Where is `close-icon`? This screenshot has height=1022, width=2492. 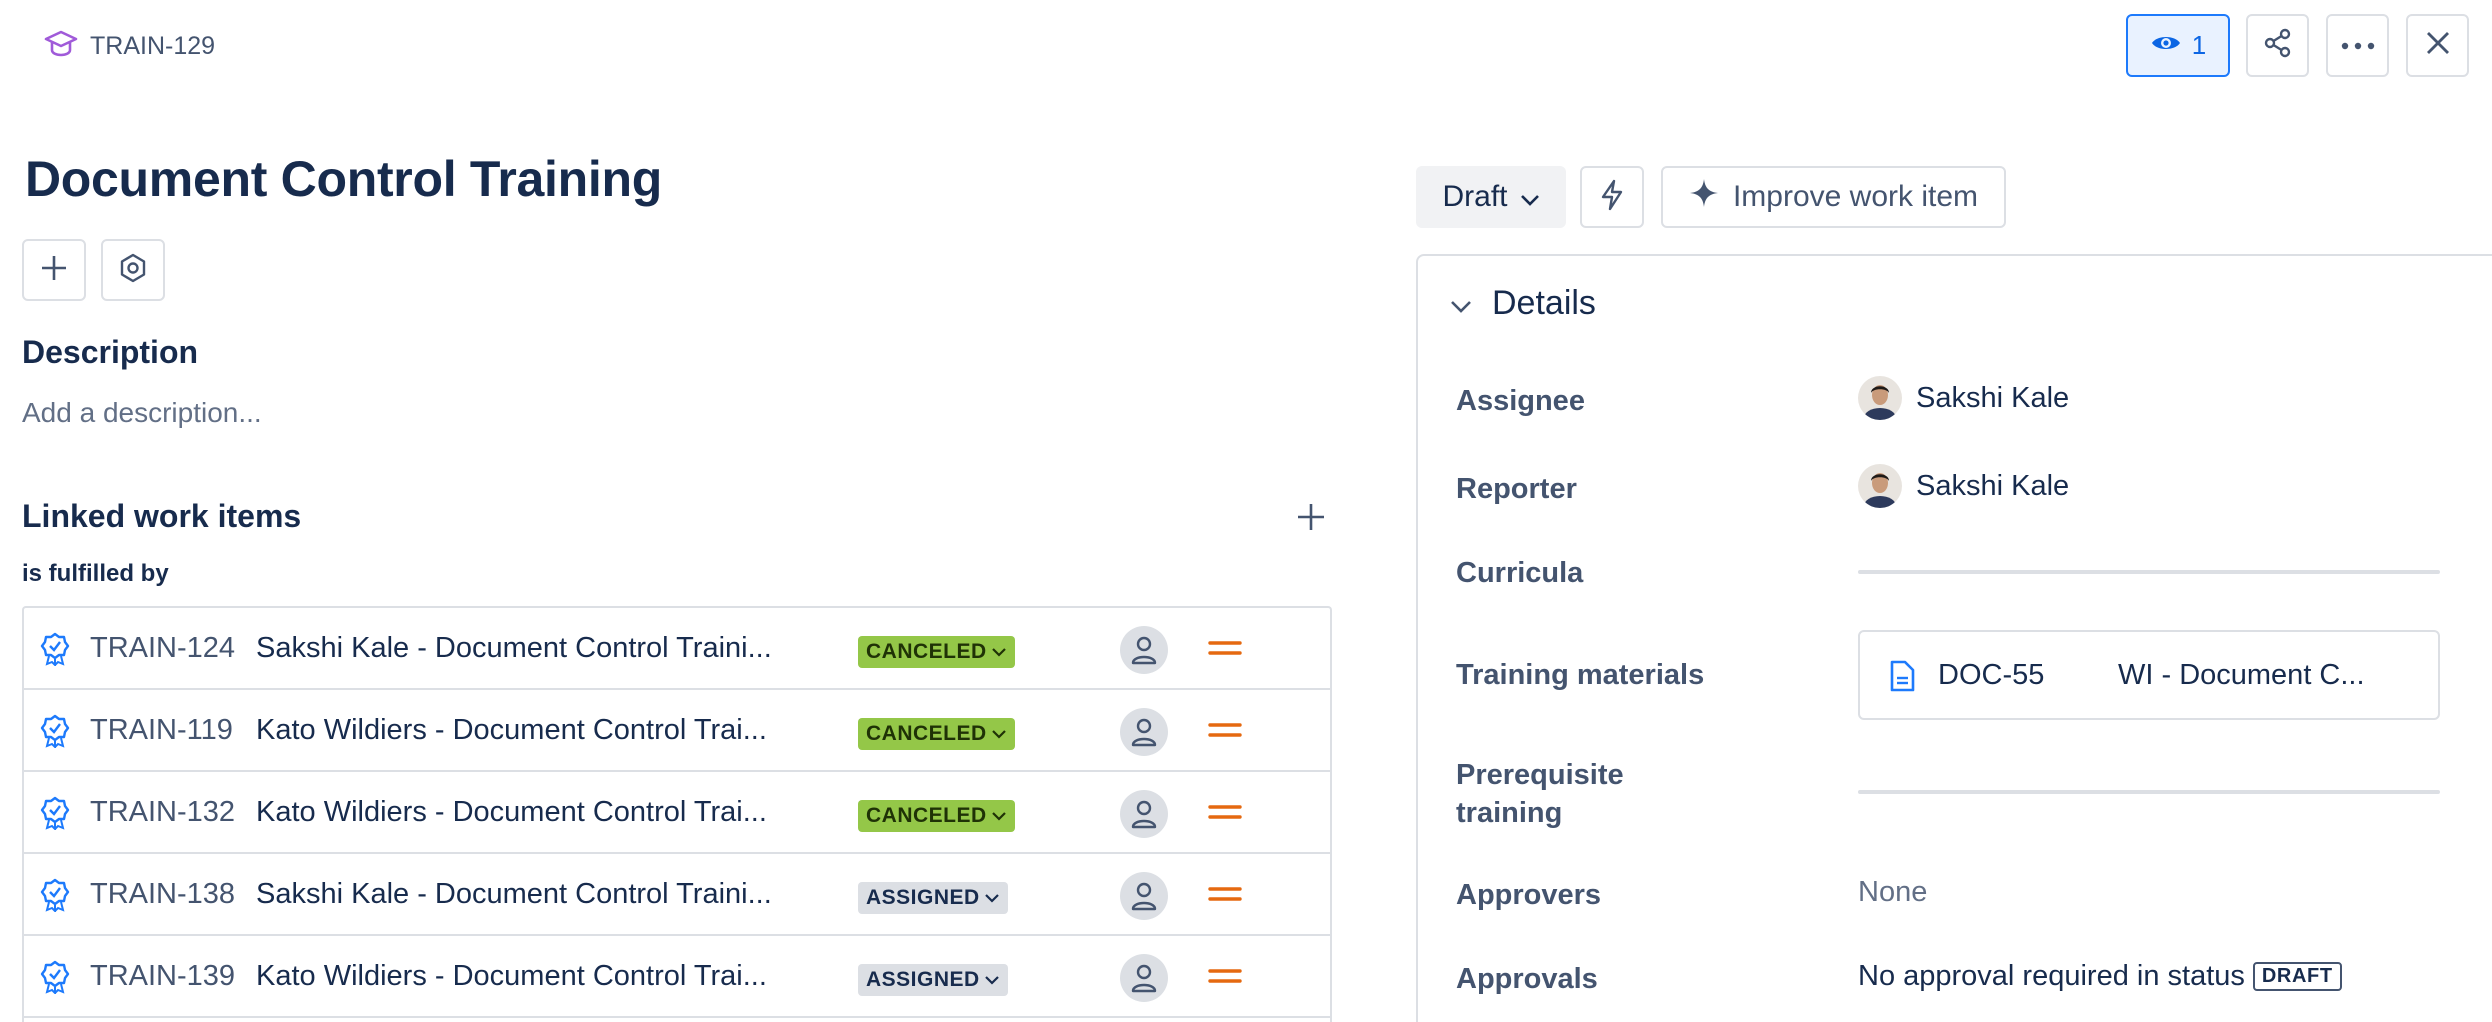
close-icon is located at coordinates (2438, 45).